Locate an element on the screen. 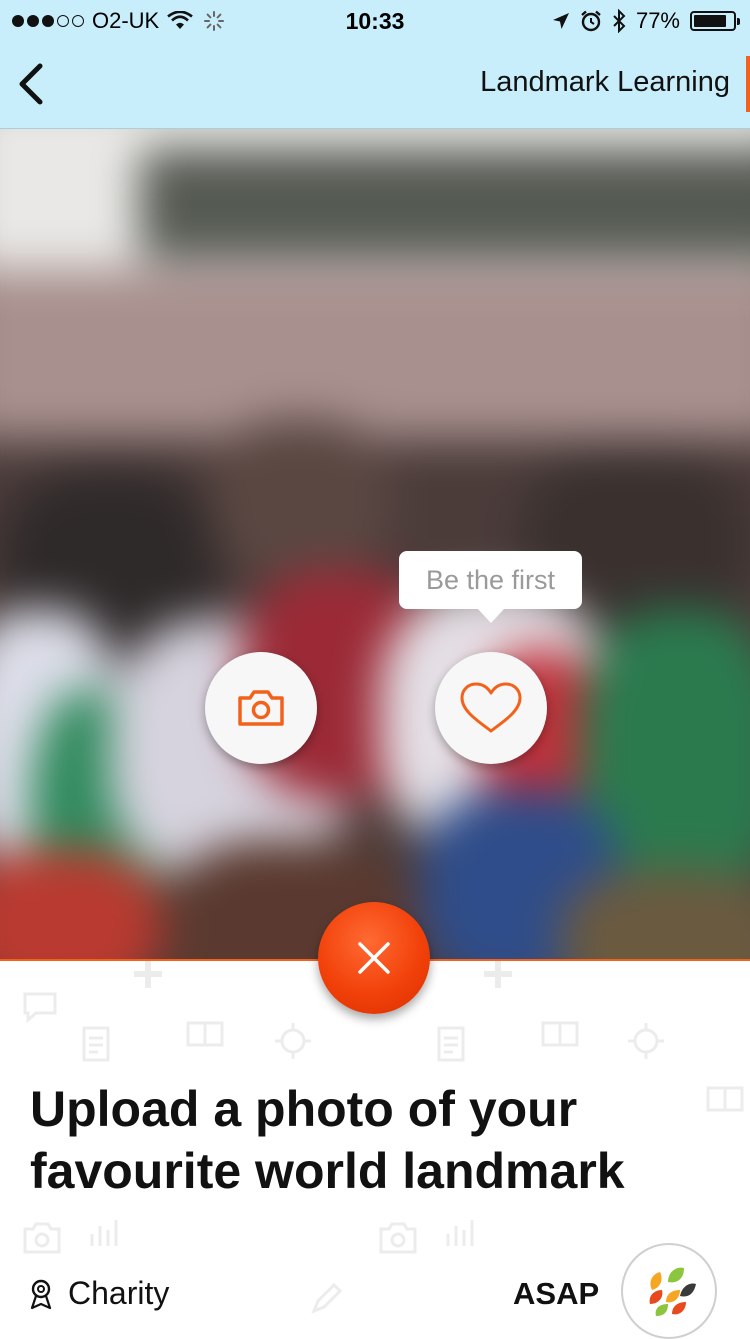  like-button is located at coordinates (491, 708).